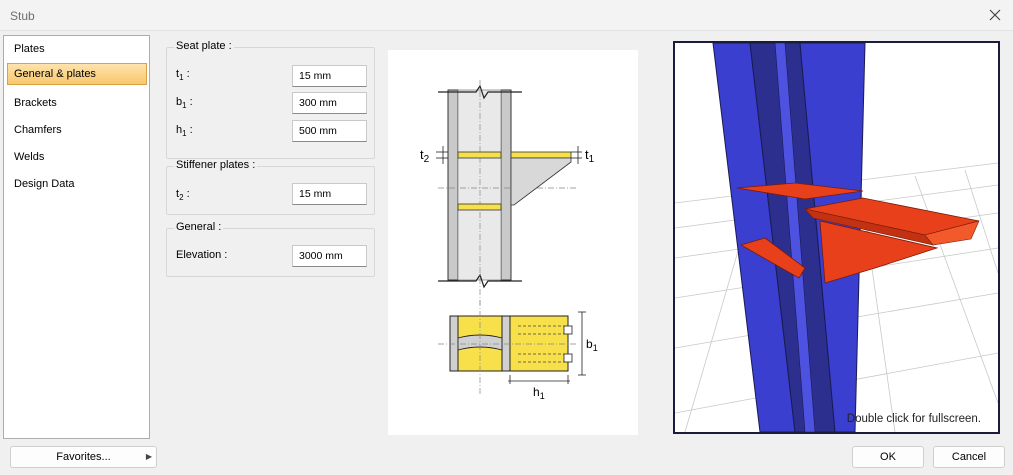  Describe the element at coordinates (202, 255) in the screenshot. I see `elevation-label: Elevation :` at that location.